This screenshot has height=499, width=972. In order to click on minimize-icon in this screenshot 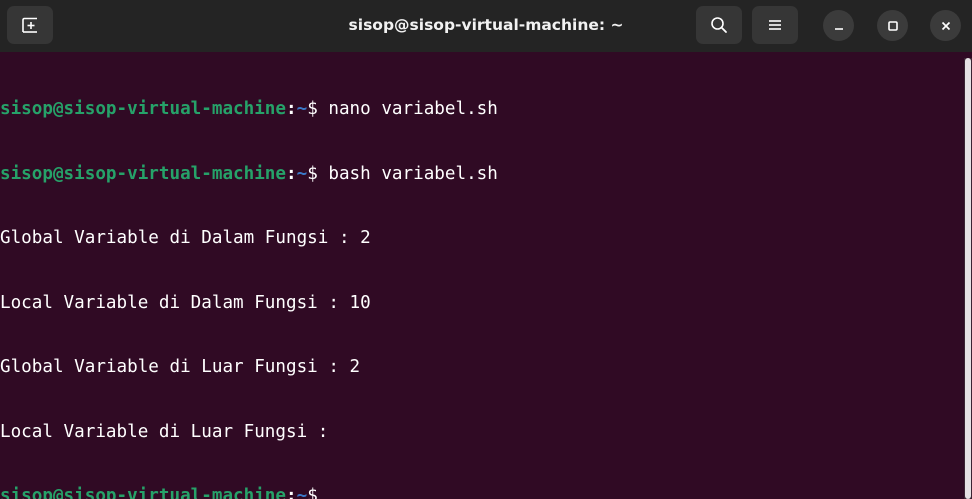, I will do `click(838, 28)`.